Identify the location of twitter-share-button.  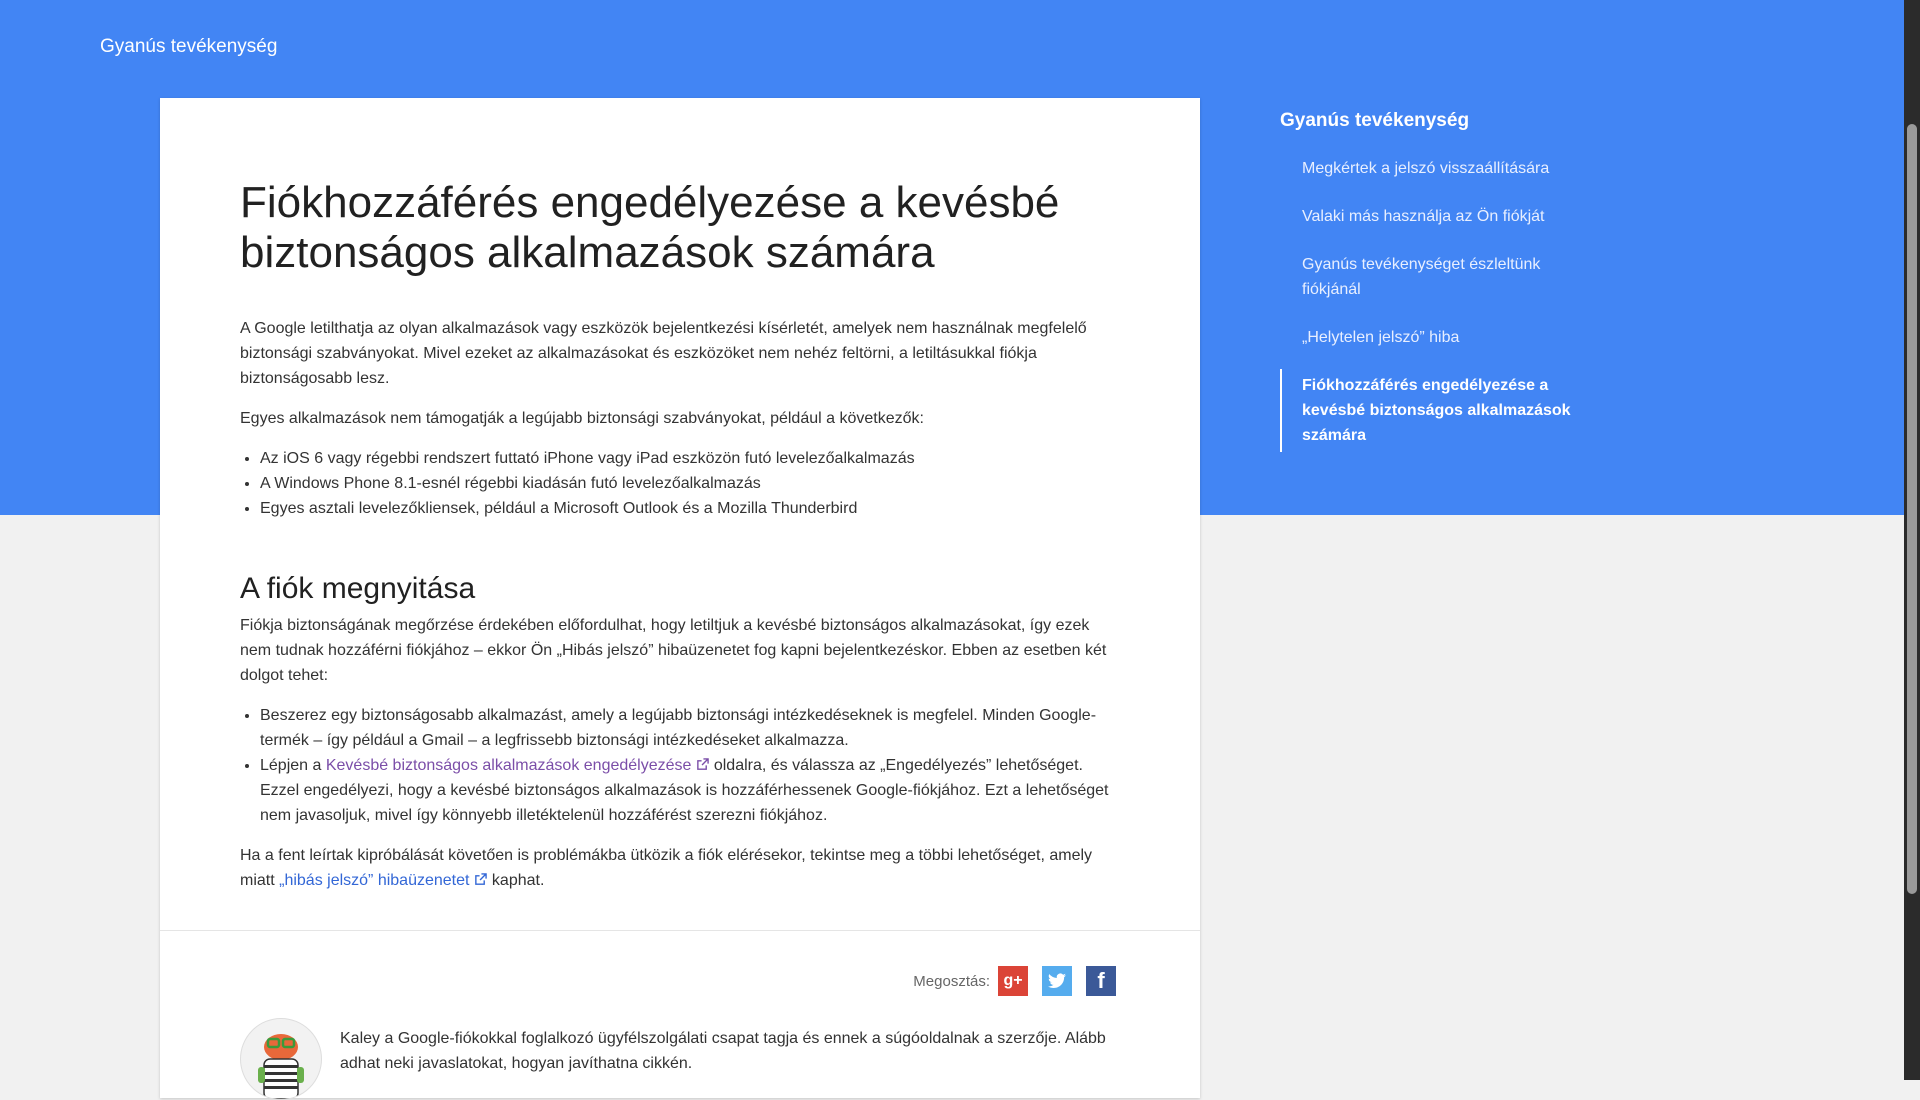
(1057, 981).